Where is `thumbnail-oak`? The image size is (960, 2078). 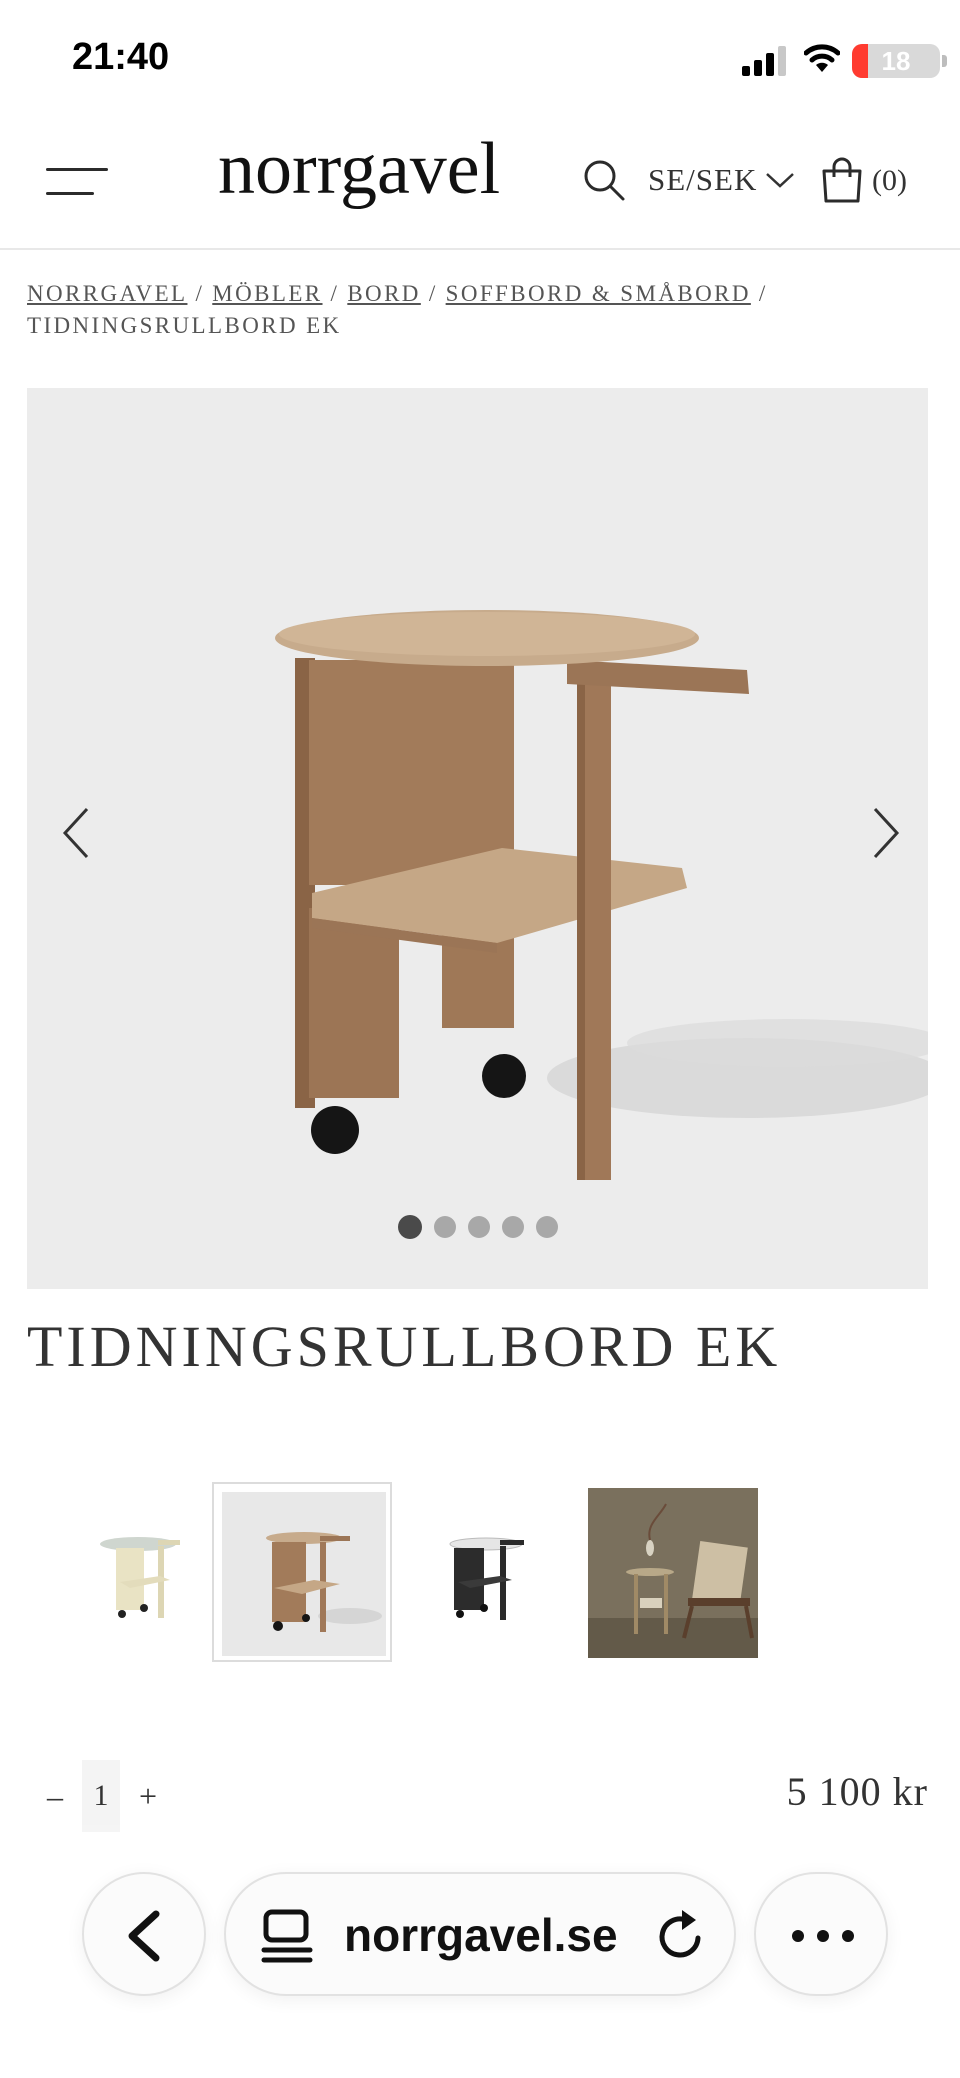 thumbnail-oak is located at coordinates (302, 1572).